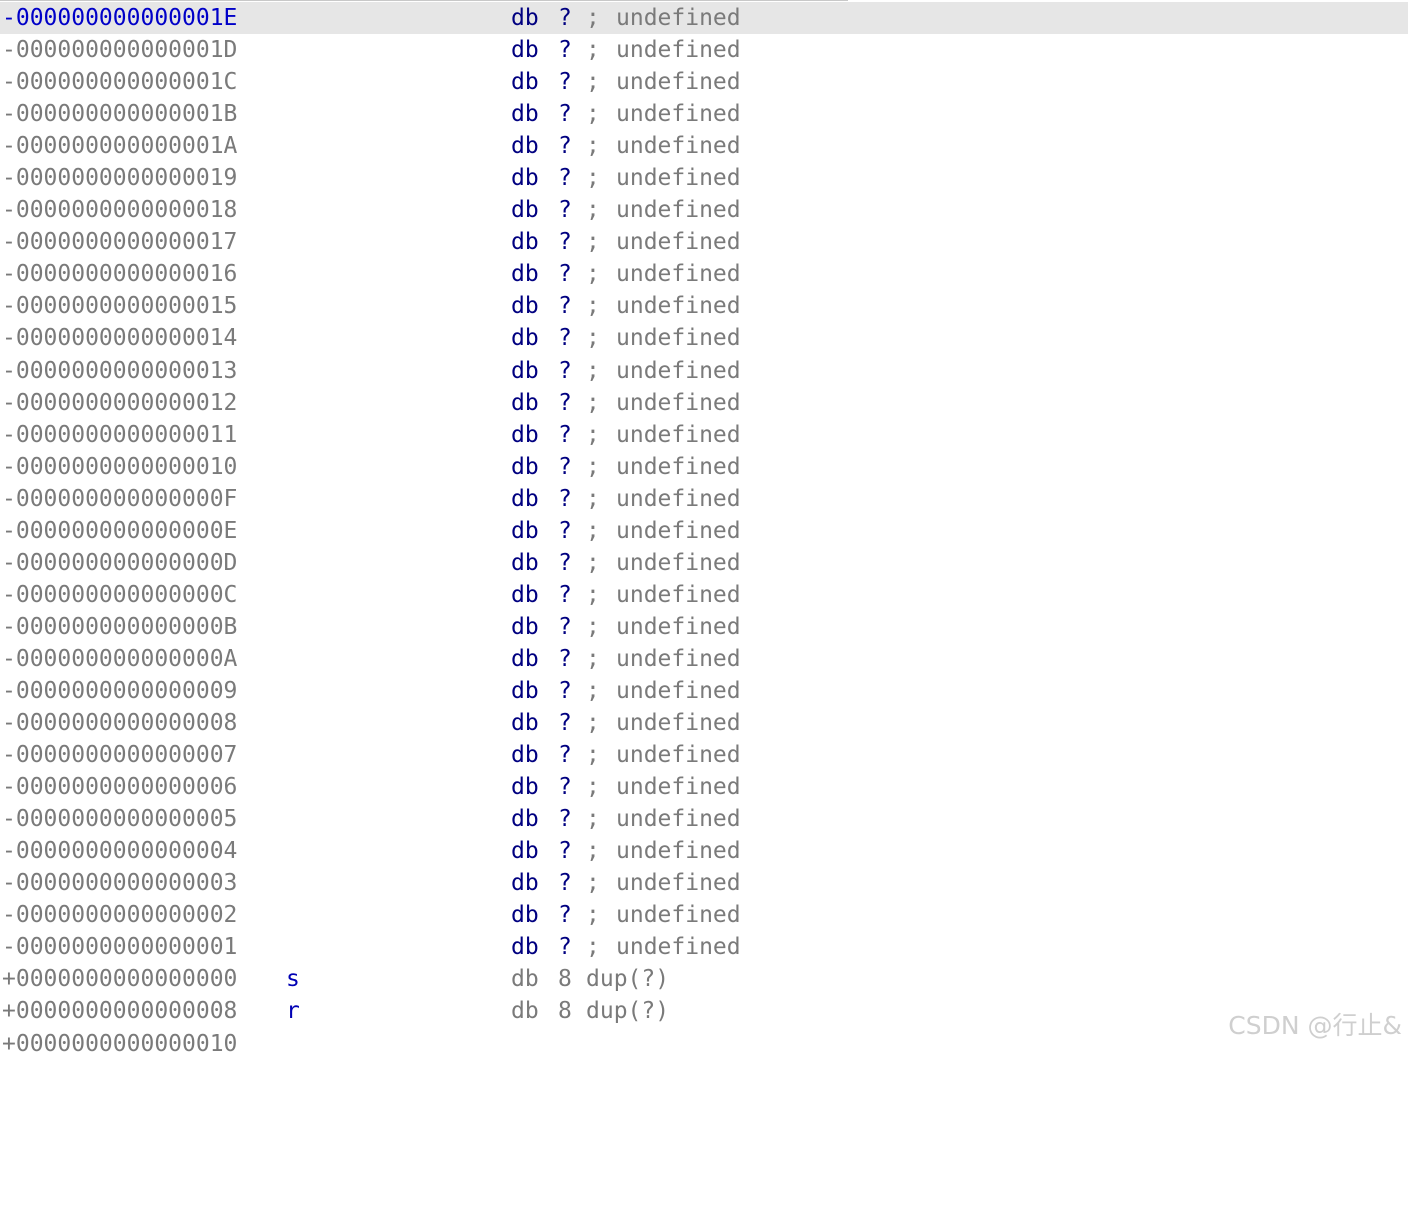  What do you see at coordinates (119, 82) in the screenshot?
I see `row-offset: -000000000000001C` at bounding box center [119, 82].